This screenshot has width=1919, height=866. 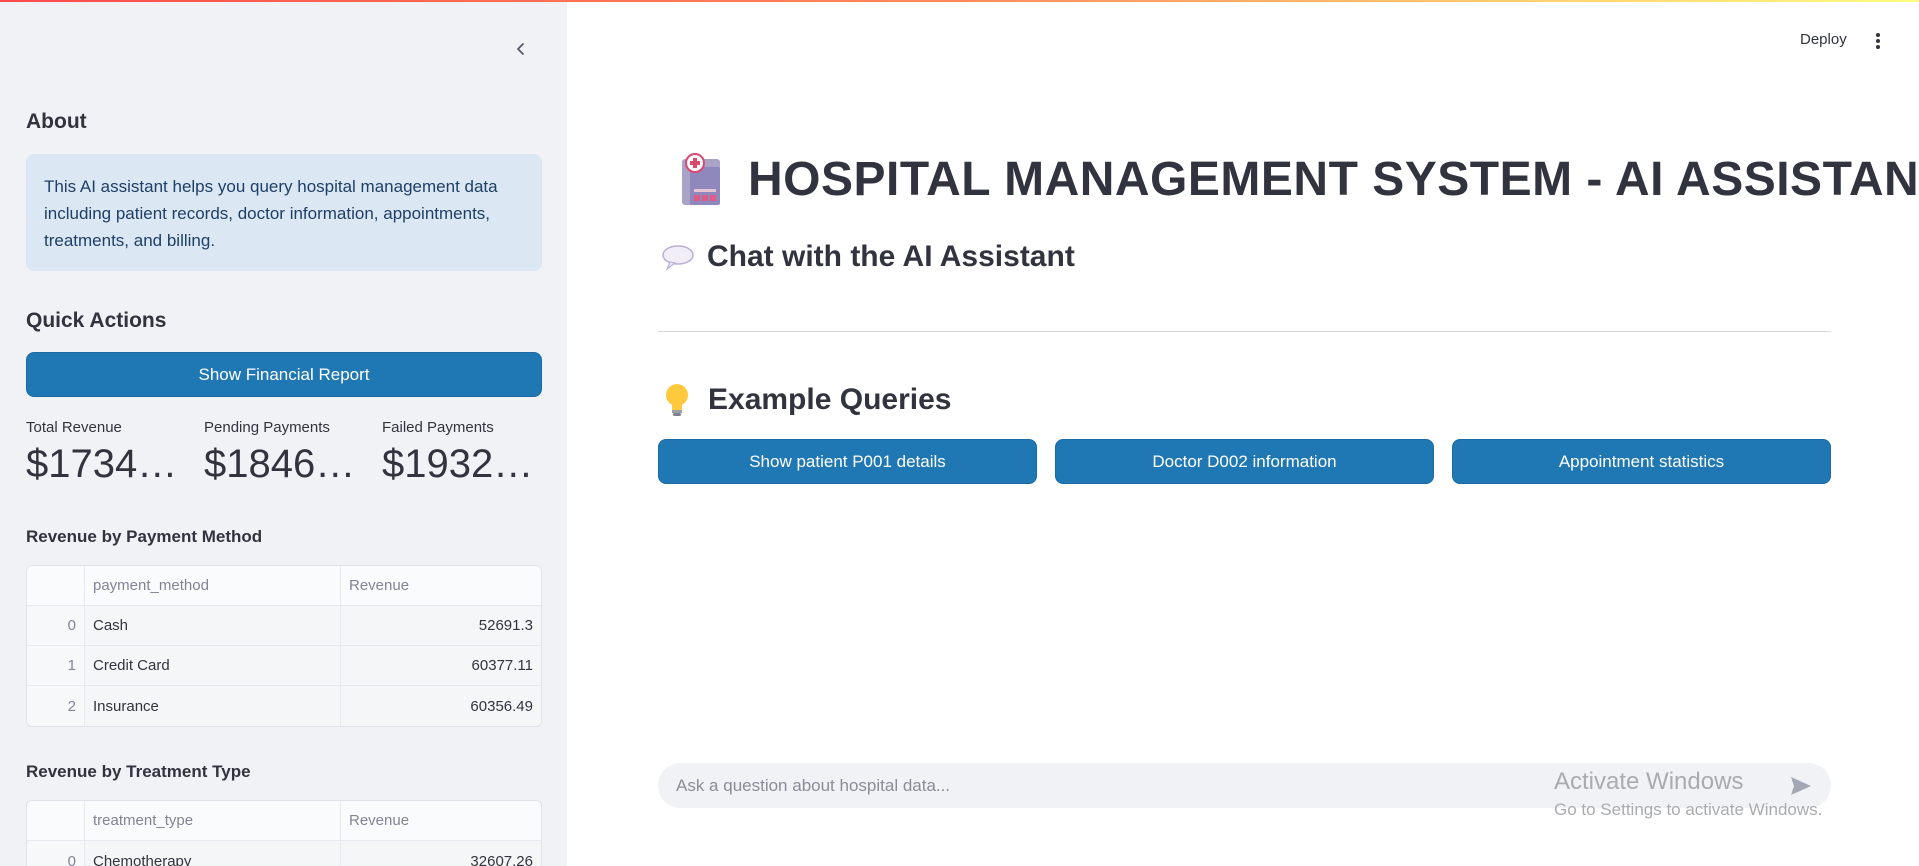 What do you see at coordinates (289, 464) in the screenshot?
I see `metric-value: $184614.2` at bounding box center [289, 464].